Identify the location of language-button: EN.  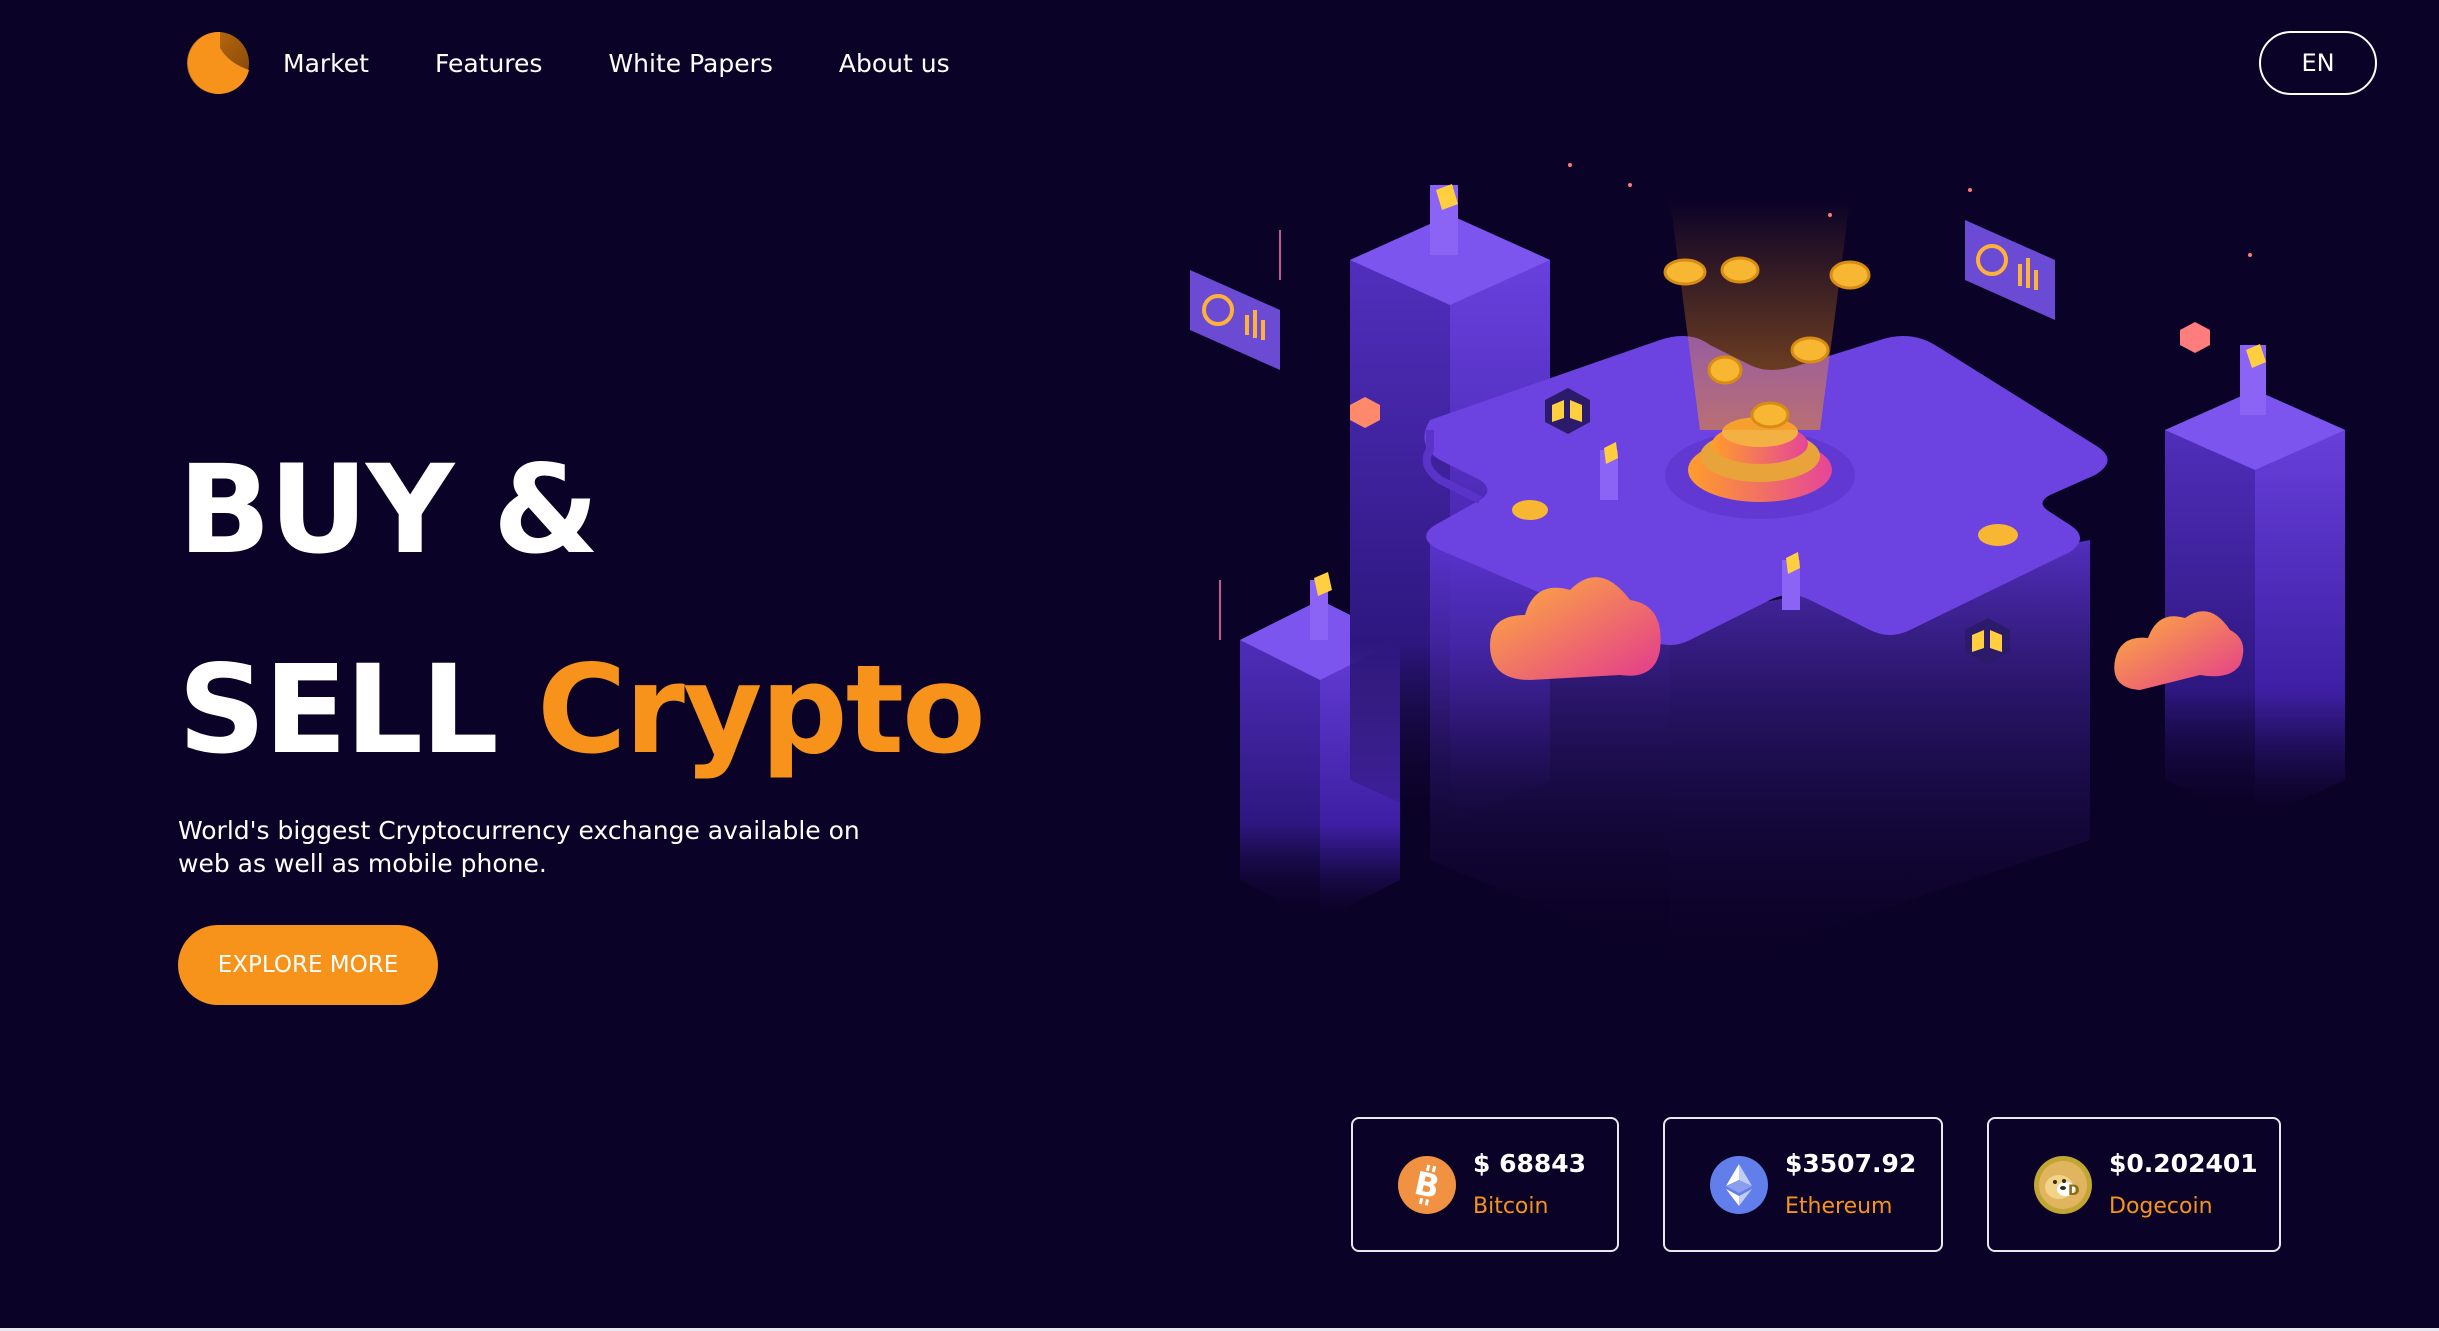
(2318, 63).